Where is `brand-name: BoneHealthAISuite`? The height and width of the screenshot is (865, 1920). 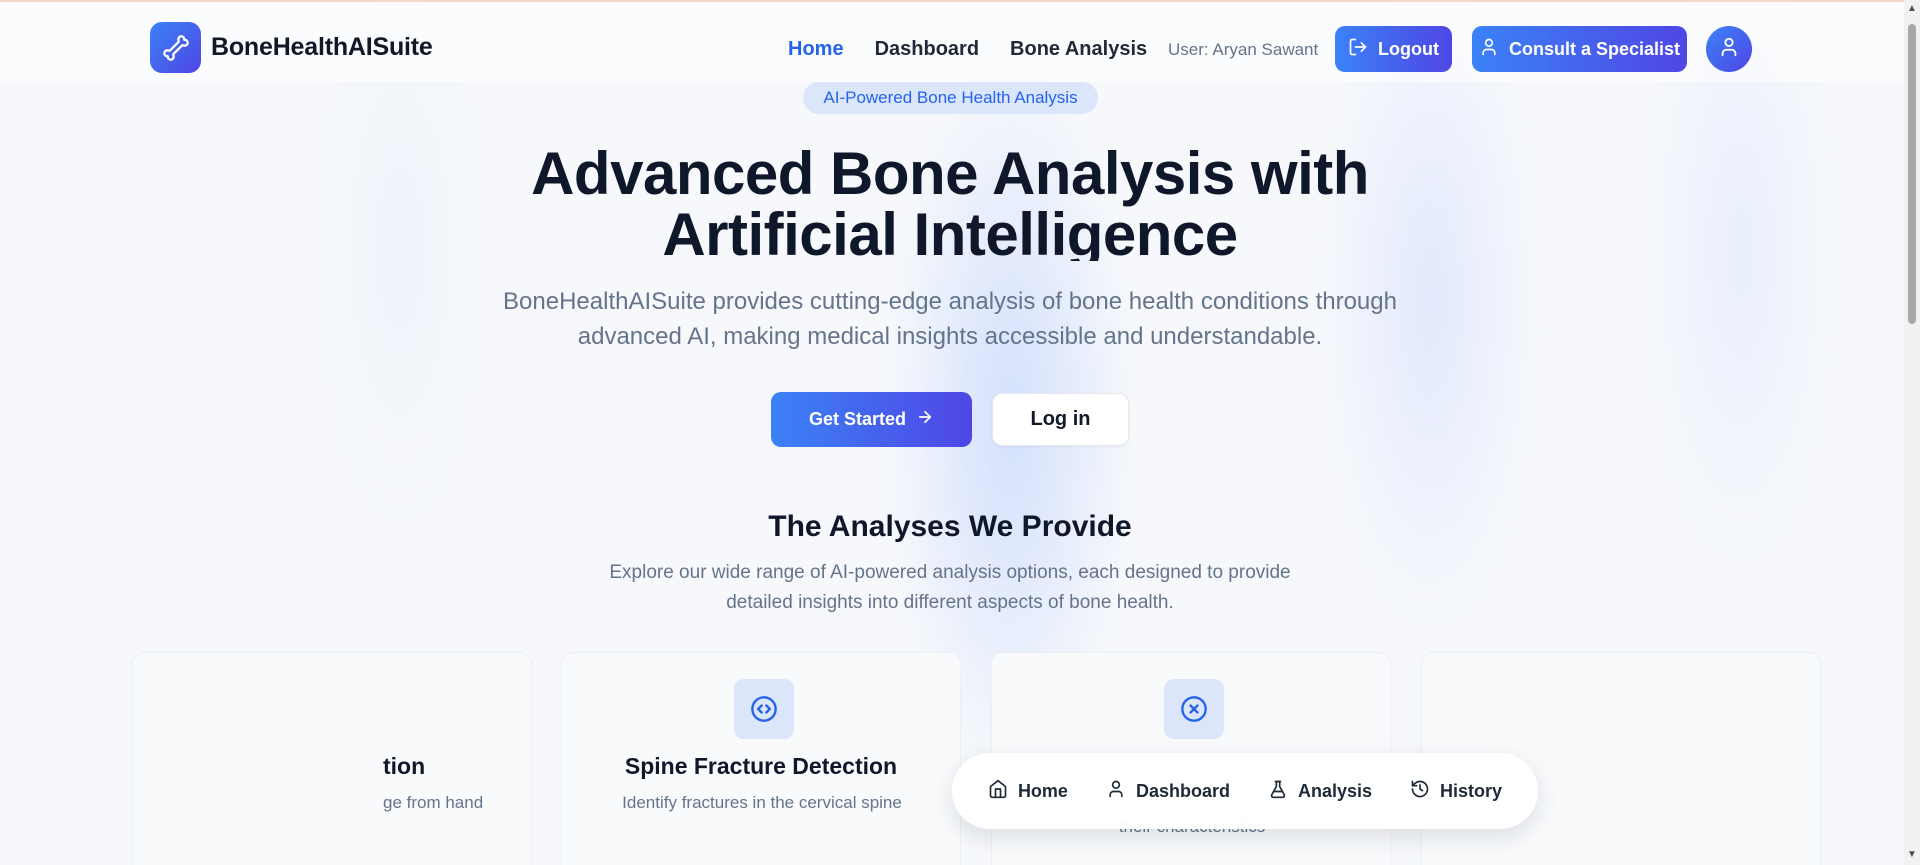 brand-name: BoneHealthAISuite is located at coordinates (322, 47).